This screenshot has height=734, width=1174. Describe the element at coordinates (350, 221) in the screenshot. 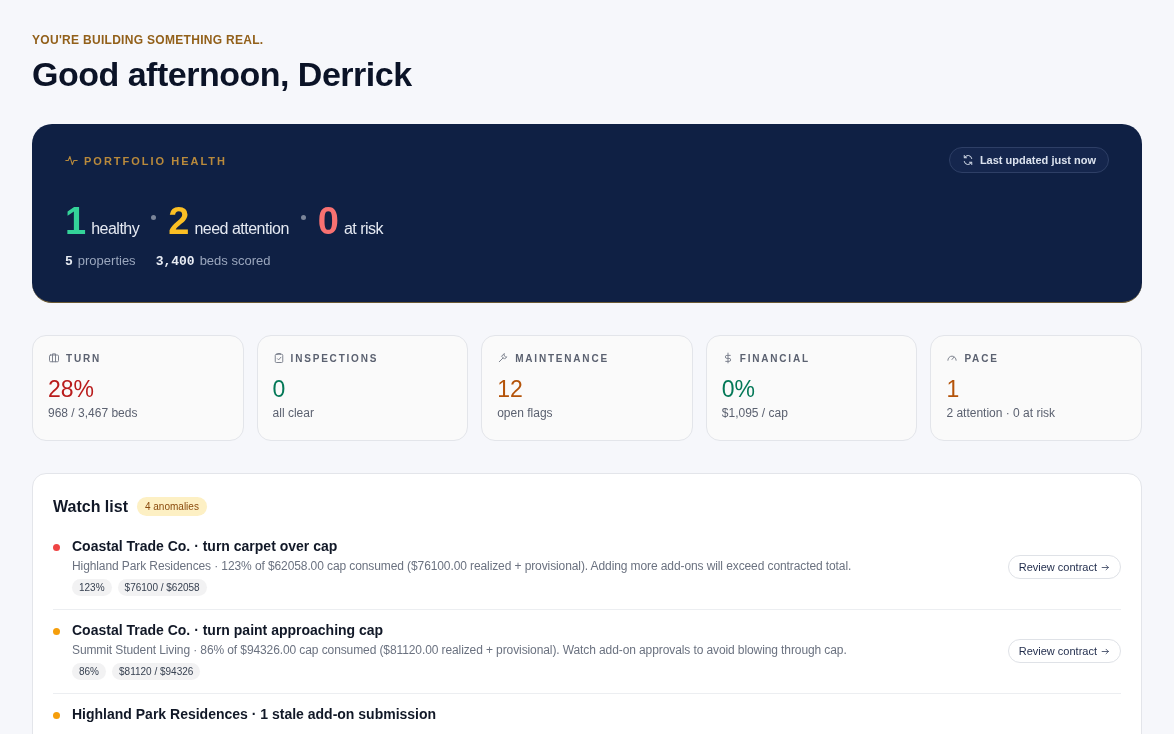

I see `health-count: 0 at risk` at that location.